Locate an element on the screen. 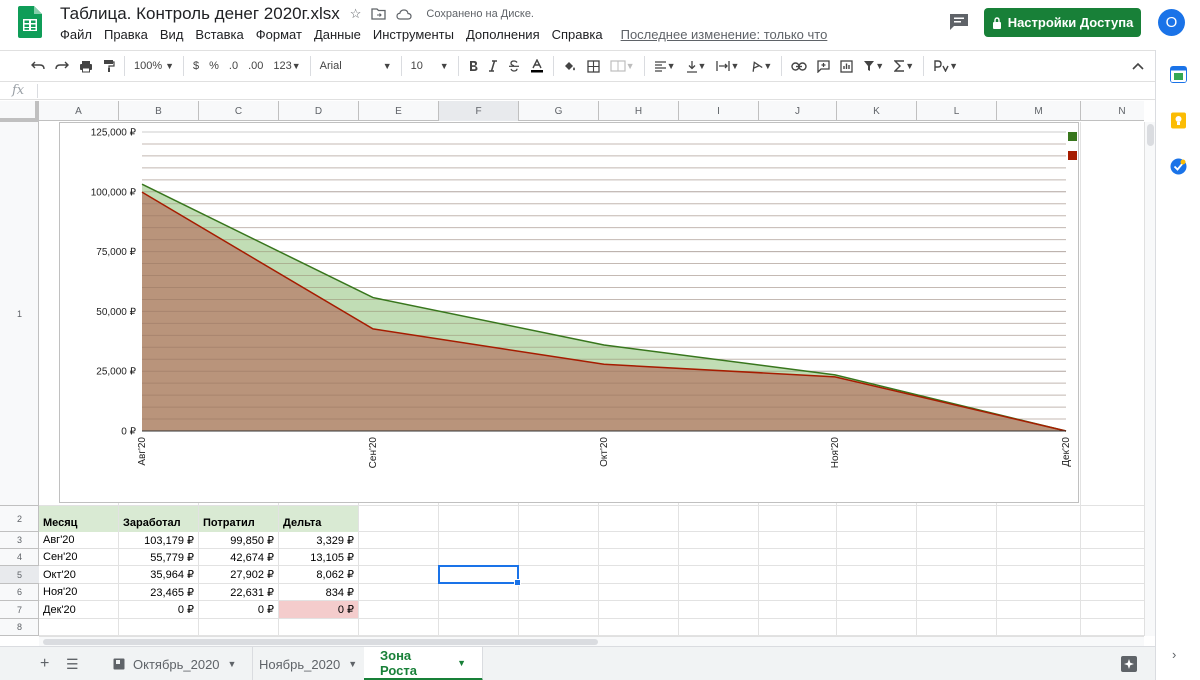  input-tools-icon: ▼ is located at coordinates (945, 66).